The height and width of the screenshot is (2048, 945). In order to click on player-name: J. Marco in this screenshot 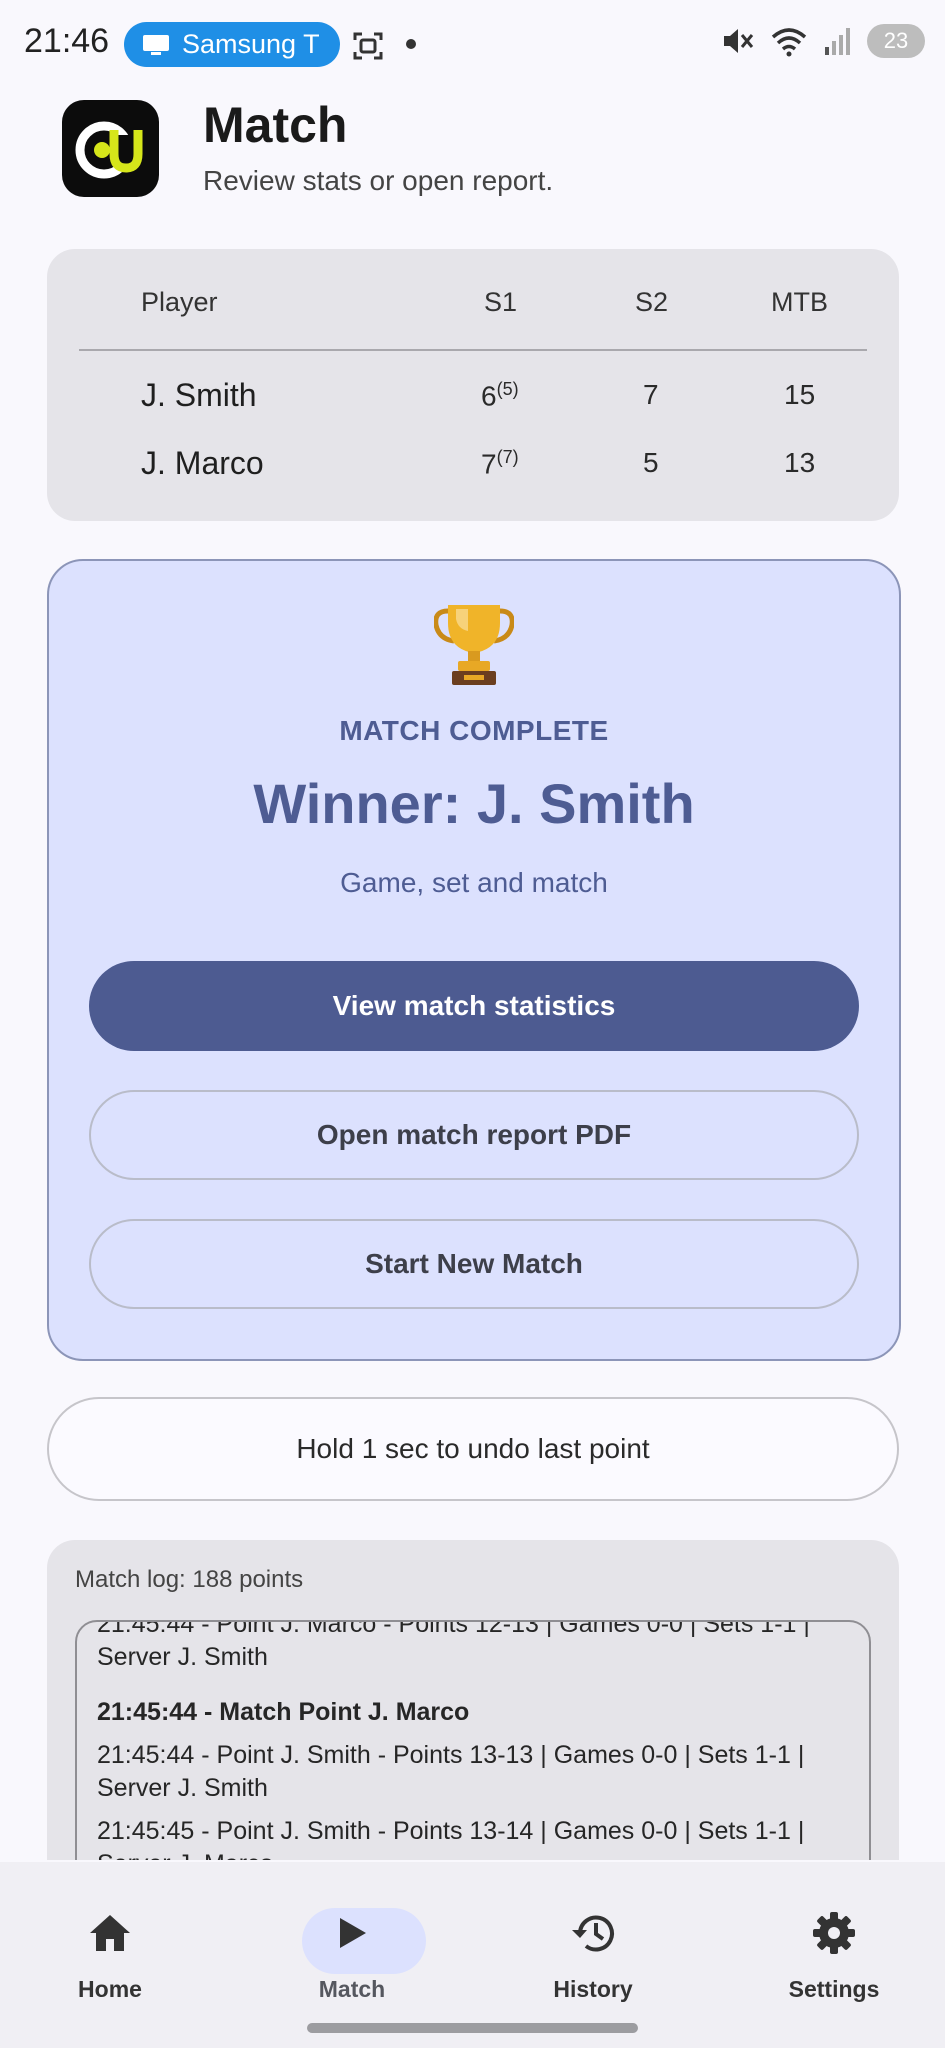, I will do `click(202, 463)`.